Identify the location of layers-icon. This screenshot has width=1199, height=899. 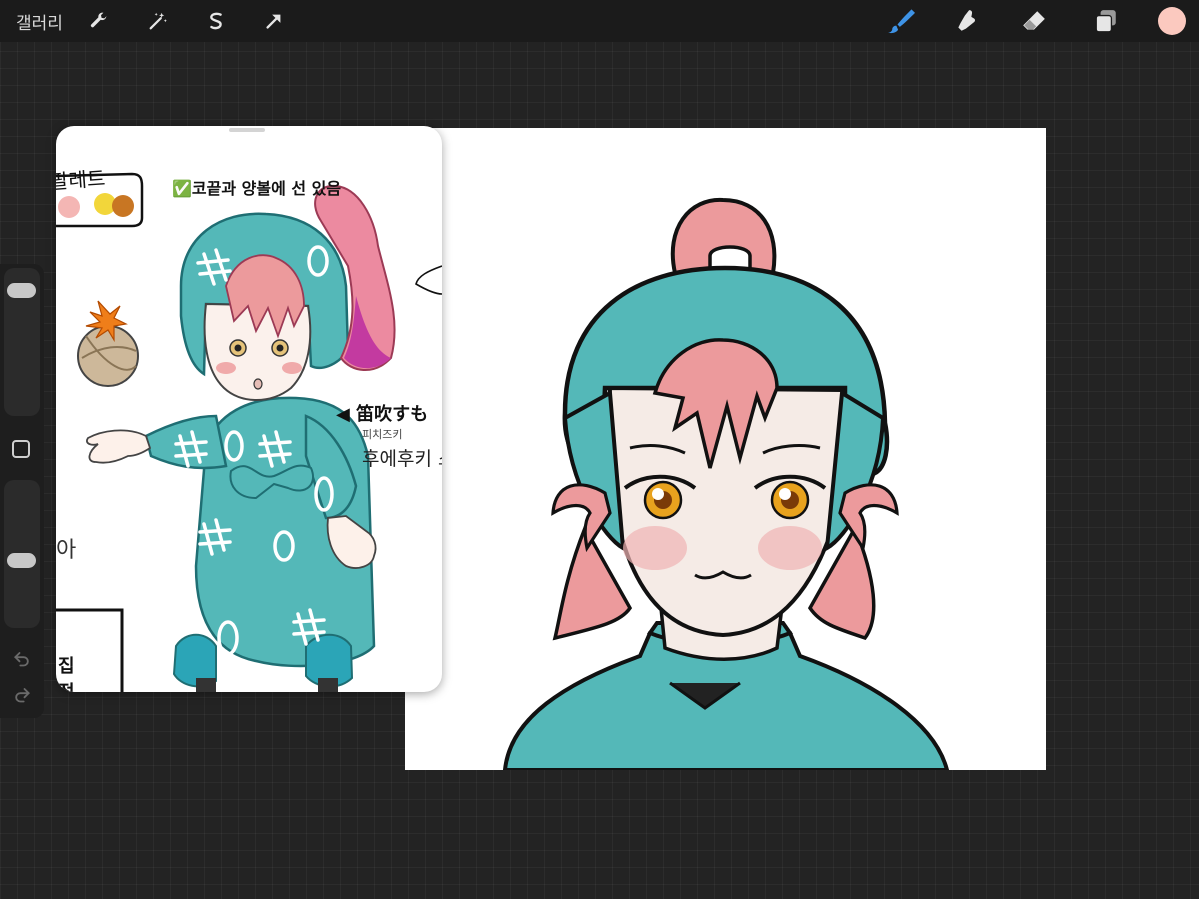
(1106, 21).